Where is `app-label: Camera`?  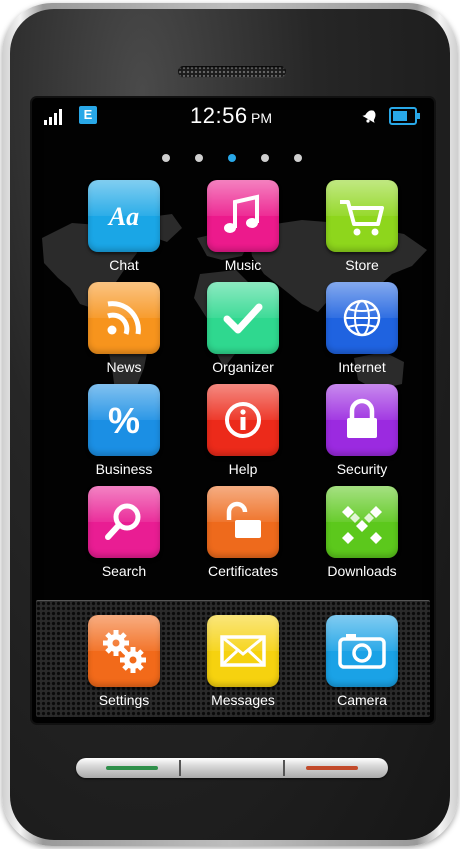
app-label: Camera is located at coordinates (362, 700).